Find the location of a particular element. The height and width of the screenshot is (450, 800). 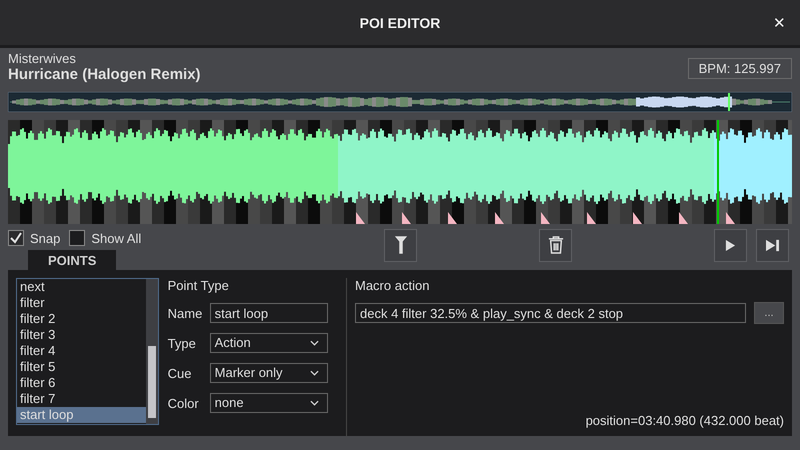

skip-next-icon is located at coordinates (772, 245).